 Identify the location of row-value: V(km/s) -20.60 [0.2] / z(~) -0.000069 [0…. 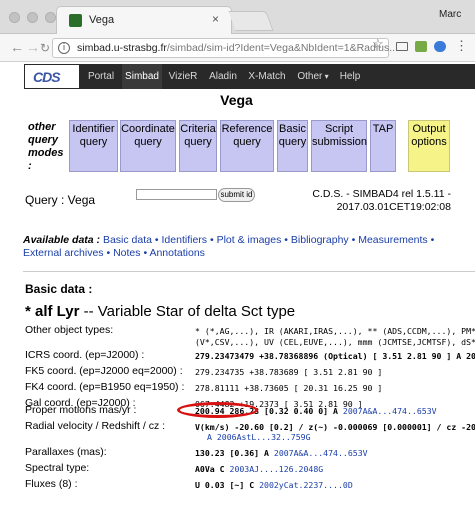
(335, 427).